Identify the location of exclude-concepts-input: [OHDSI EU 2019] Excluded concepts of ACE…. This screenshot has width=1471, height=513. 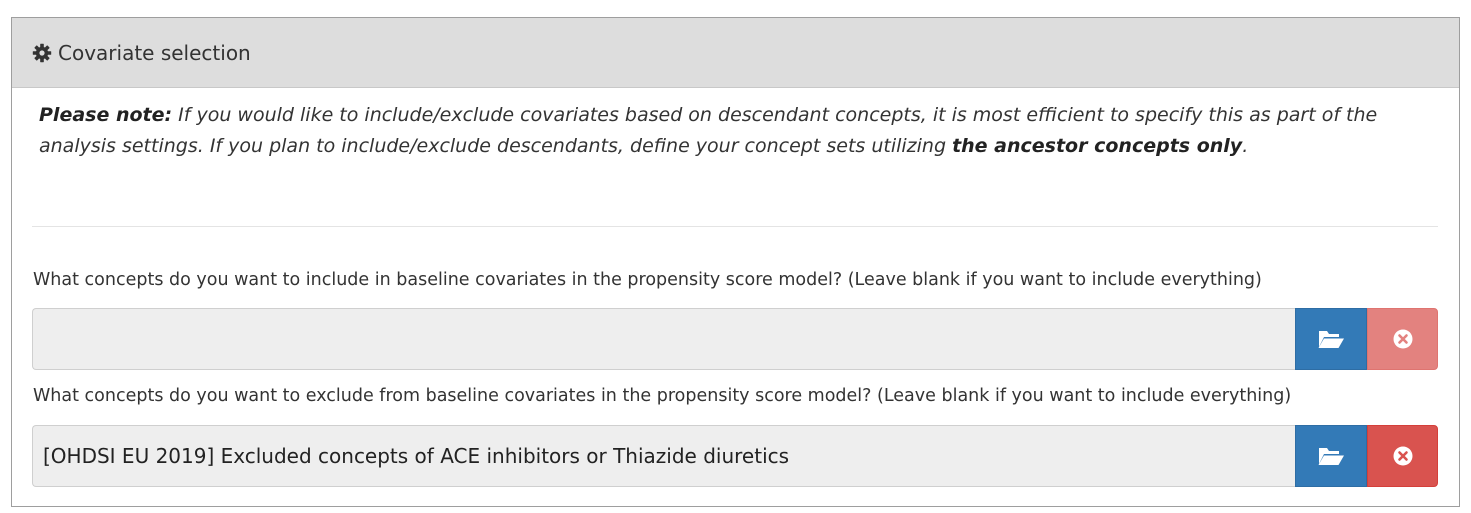
(663, 456).